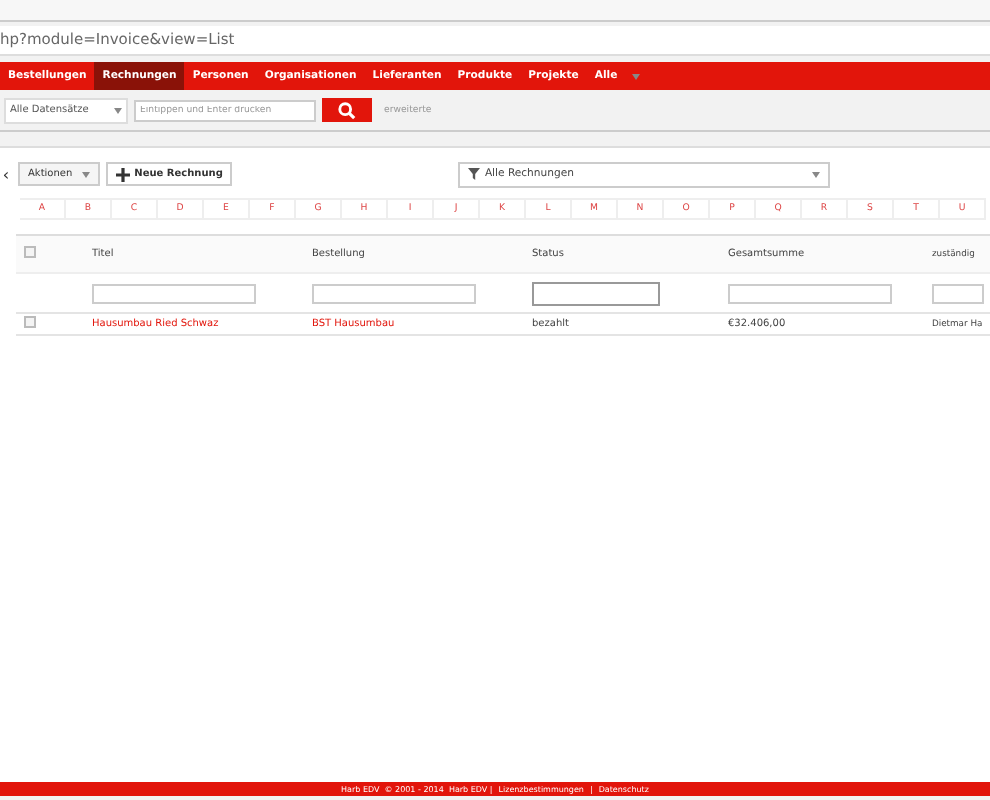  I want to click on filter-icon, so click(474, 174).